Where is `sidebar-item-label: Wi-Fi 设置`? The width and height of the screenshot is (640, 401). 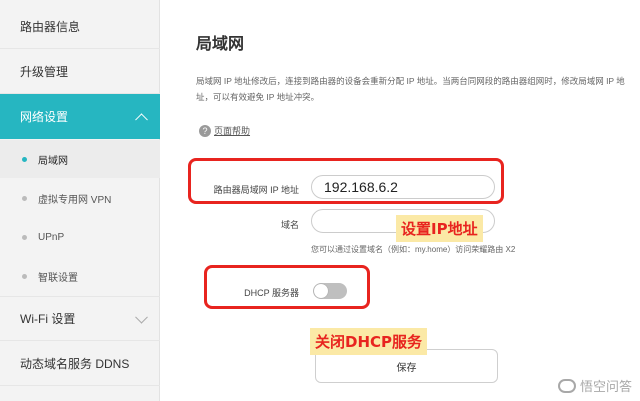 sidebar-item-label: Wi-Fi 设置 is located at coordinates (48, 319).